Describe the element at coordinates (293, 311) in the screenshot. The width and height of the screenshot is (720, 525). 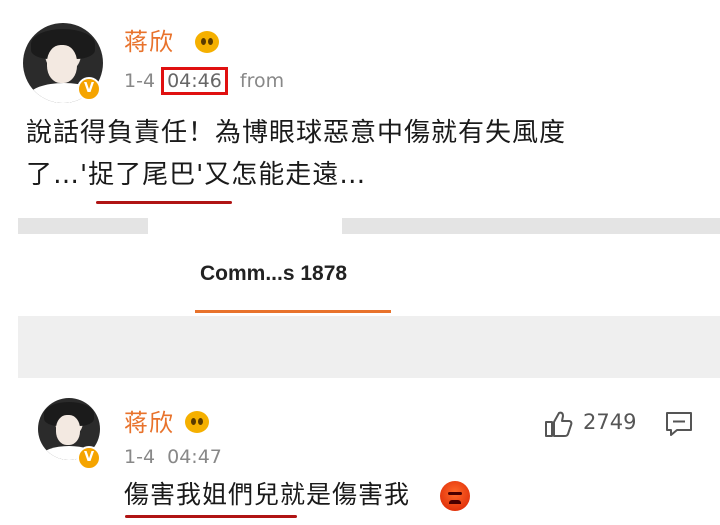
I see `comments-tab-indicator` at that location.